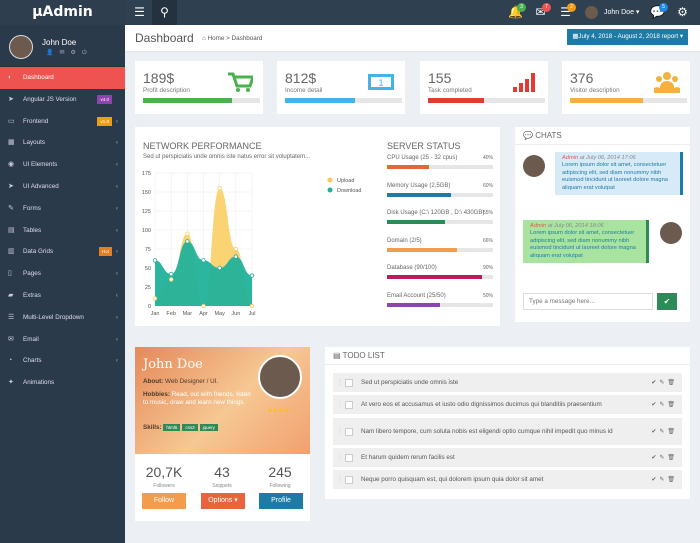 The height and width of the screenshot is (543, 700). Describe the element at coordinates (667, 301) in the screenshot. I see `send-button: ✔` at that location.